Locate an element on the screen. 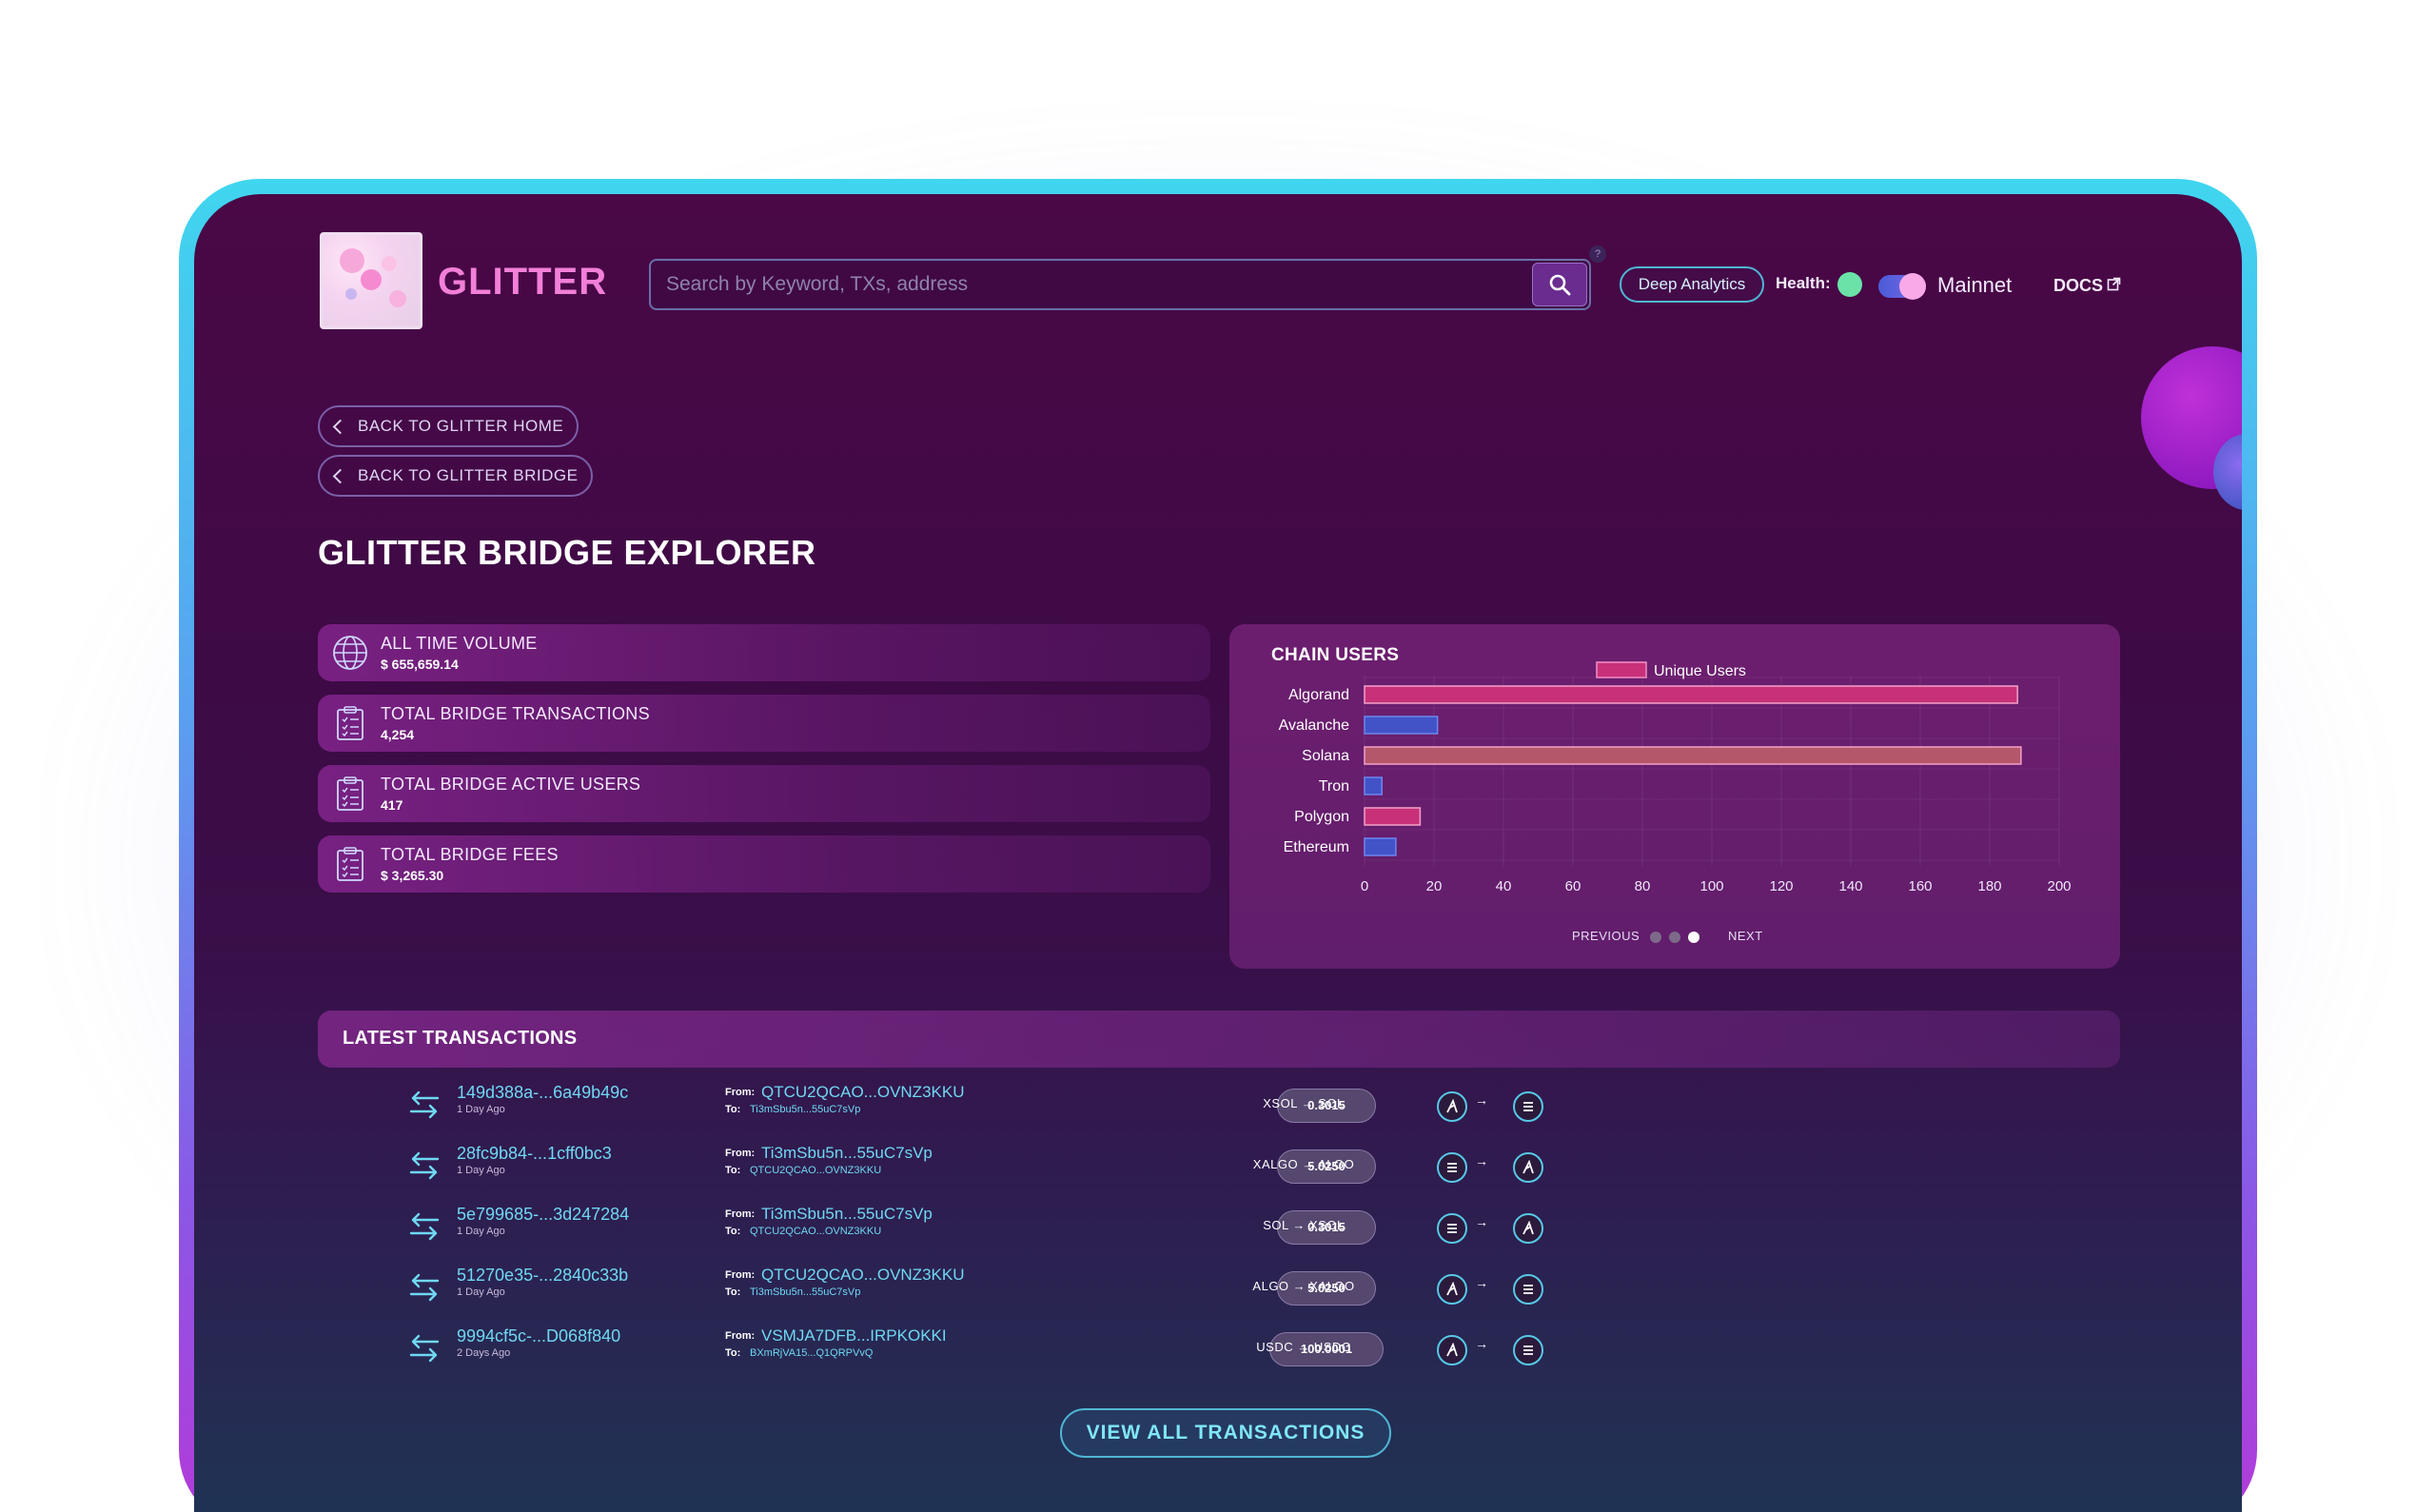 The width and height of the screenshot is (2436, 1512). tx-hash-link: 51270e35-...2840c33b is located at coordinates (542, 1276).